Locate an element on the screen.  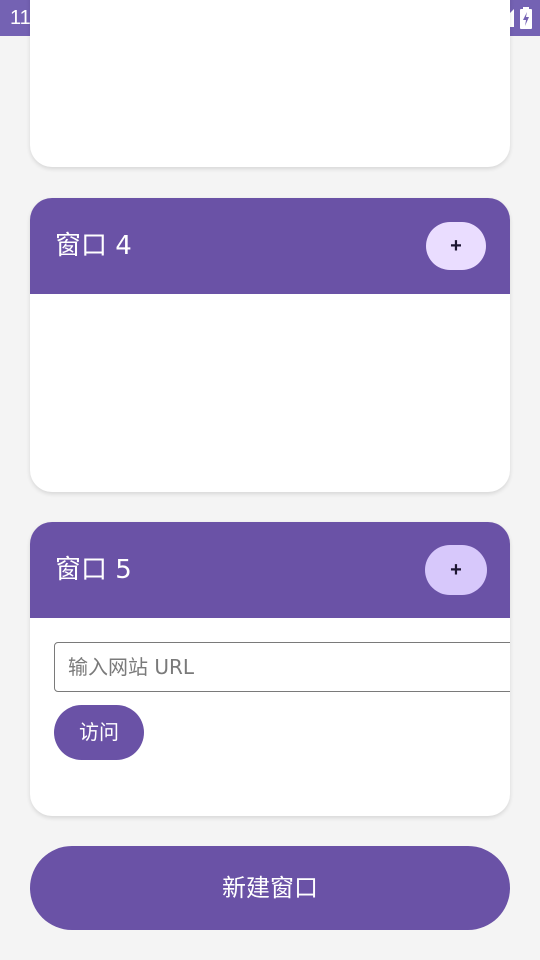
window-card-header: 窗口 4 + is located at coordinates (270, 246).